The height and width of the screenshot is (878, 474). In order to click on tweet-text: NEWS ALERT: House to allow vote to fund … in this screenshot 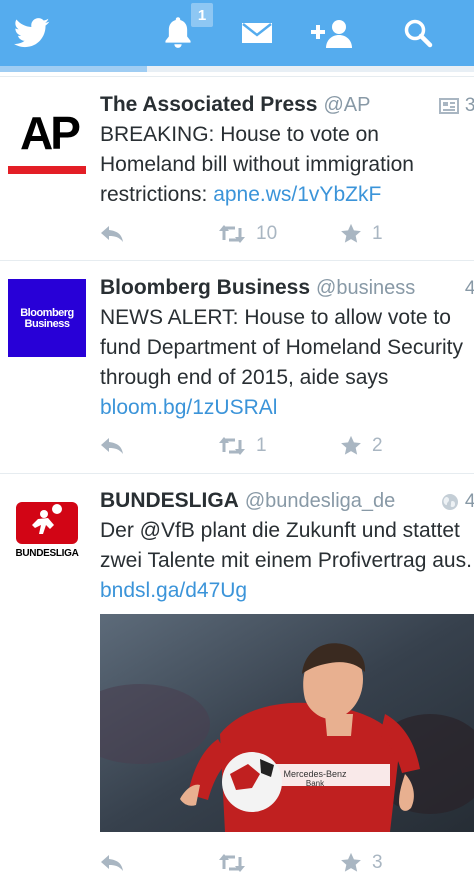, I will do `click(287, 363)`.